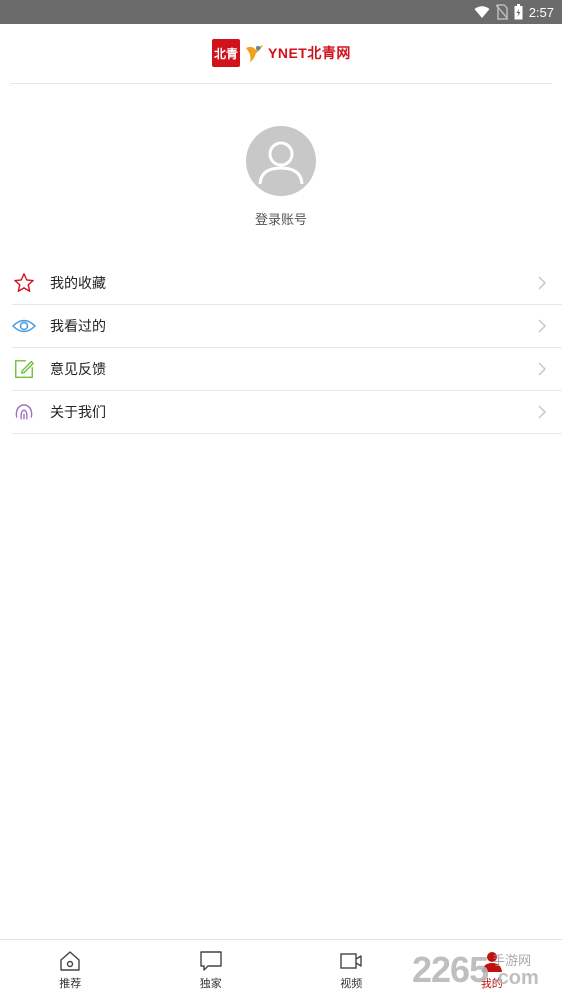  What do you see at coordinates (351, 969) in the screenshot?
I see `tab-video: 视频` at bounding box center [351, 969].